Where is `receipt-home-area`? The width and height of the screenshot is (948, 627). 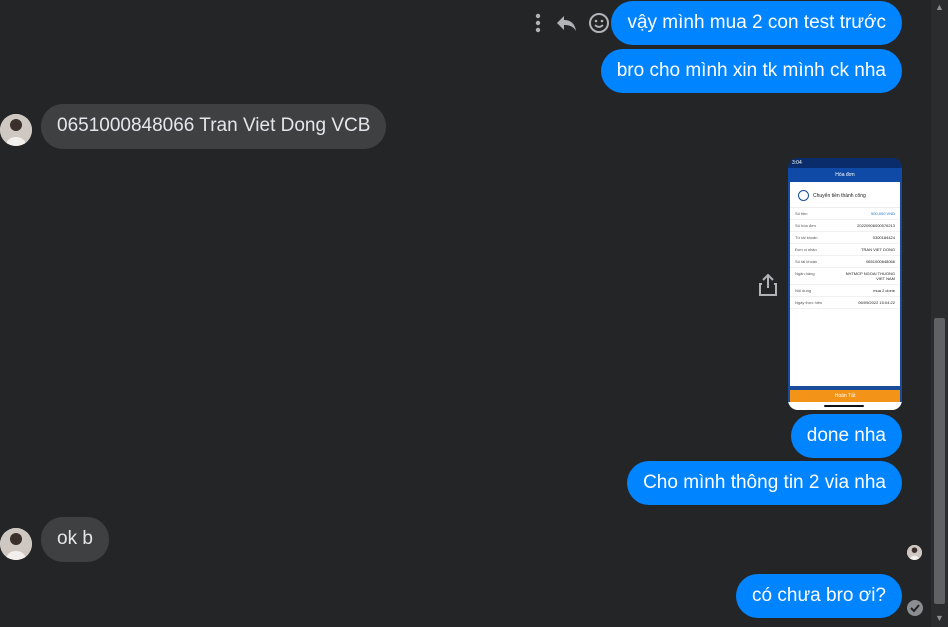 receipt-home-area is located at coordinates (845, 406).